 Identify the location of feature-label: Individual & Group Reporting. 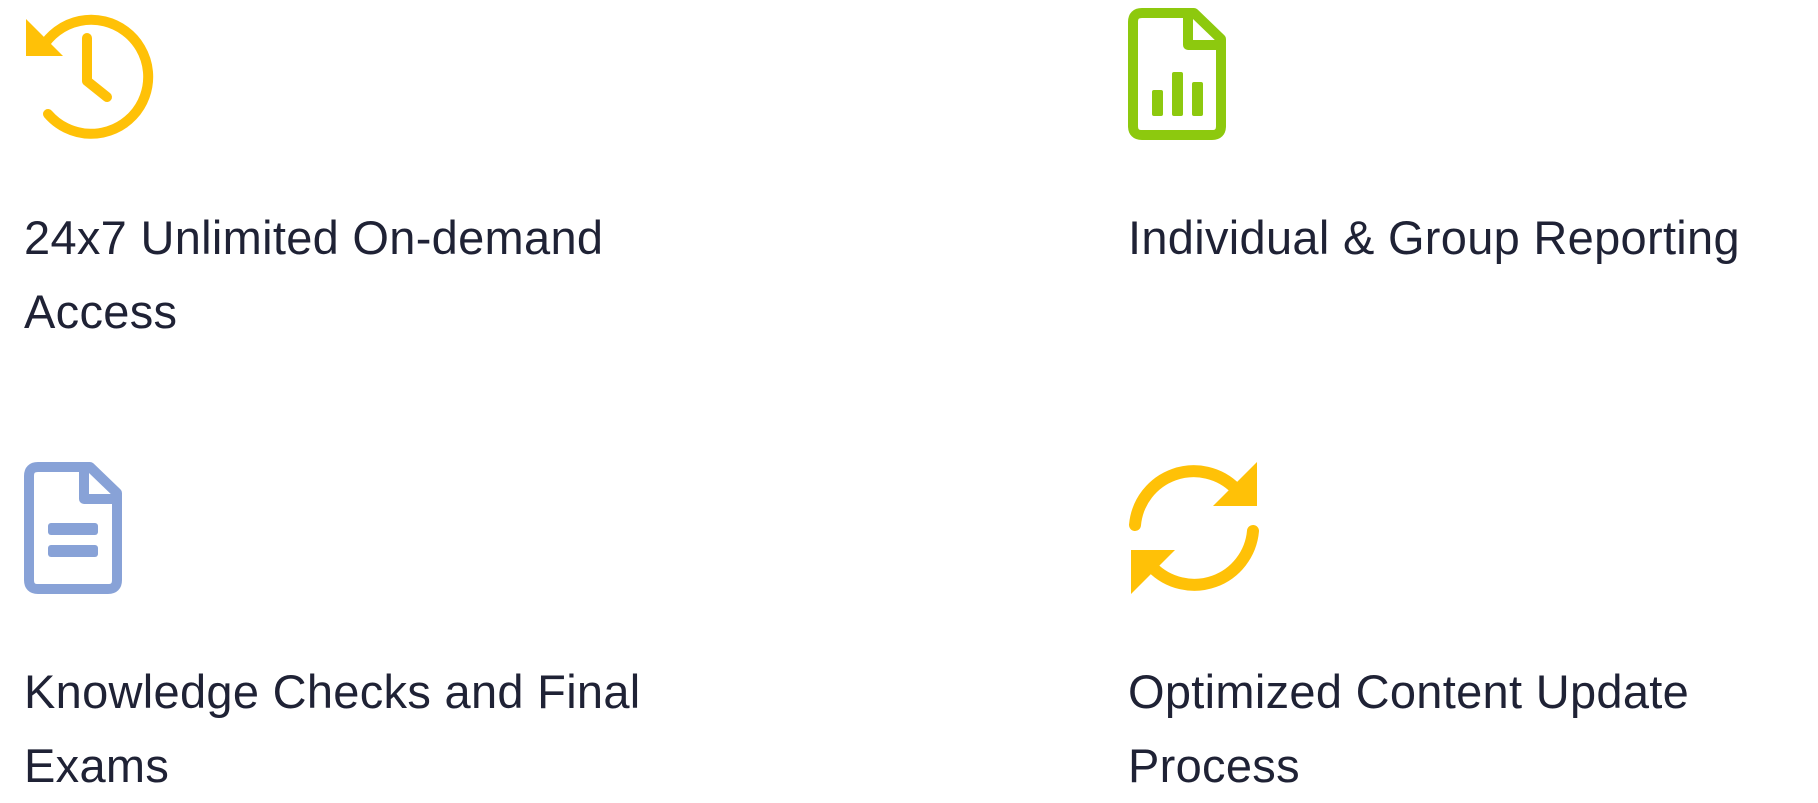
(1434, 237).